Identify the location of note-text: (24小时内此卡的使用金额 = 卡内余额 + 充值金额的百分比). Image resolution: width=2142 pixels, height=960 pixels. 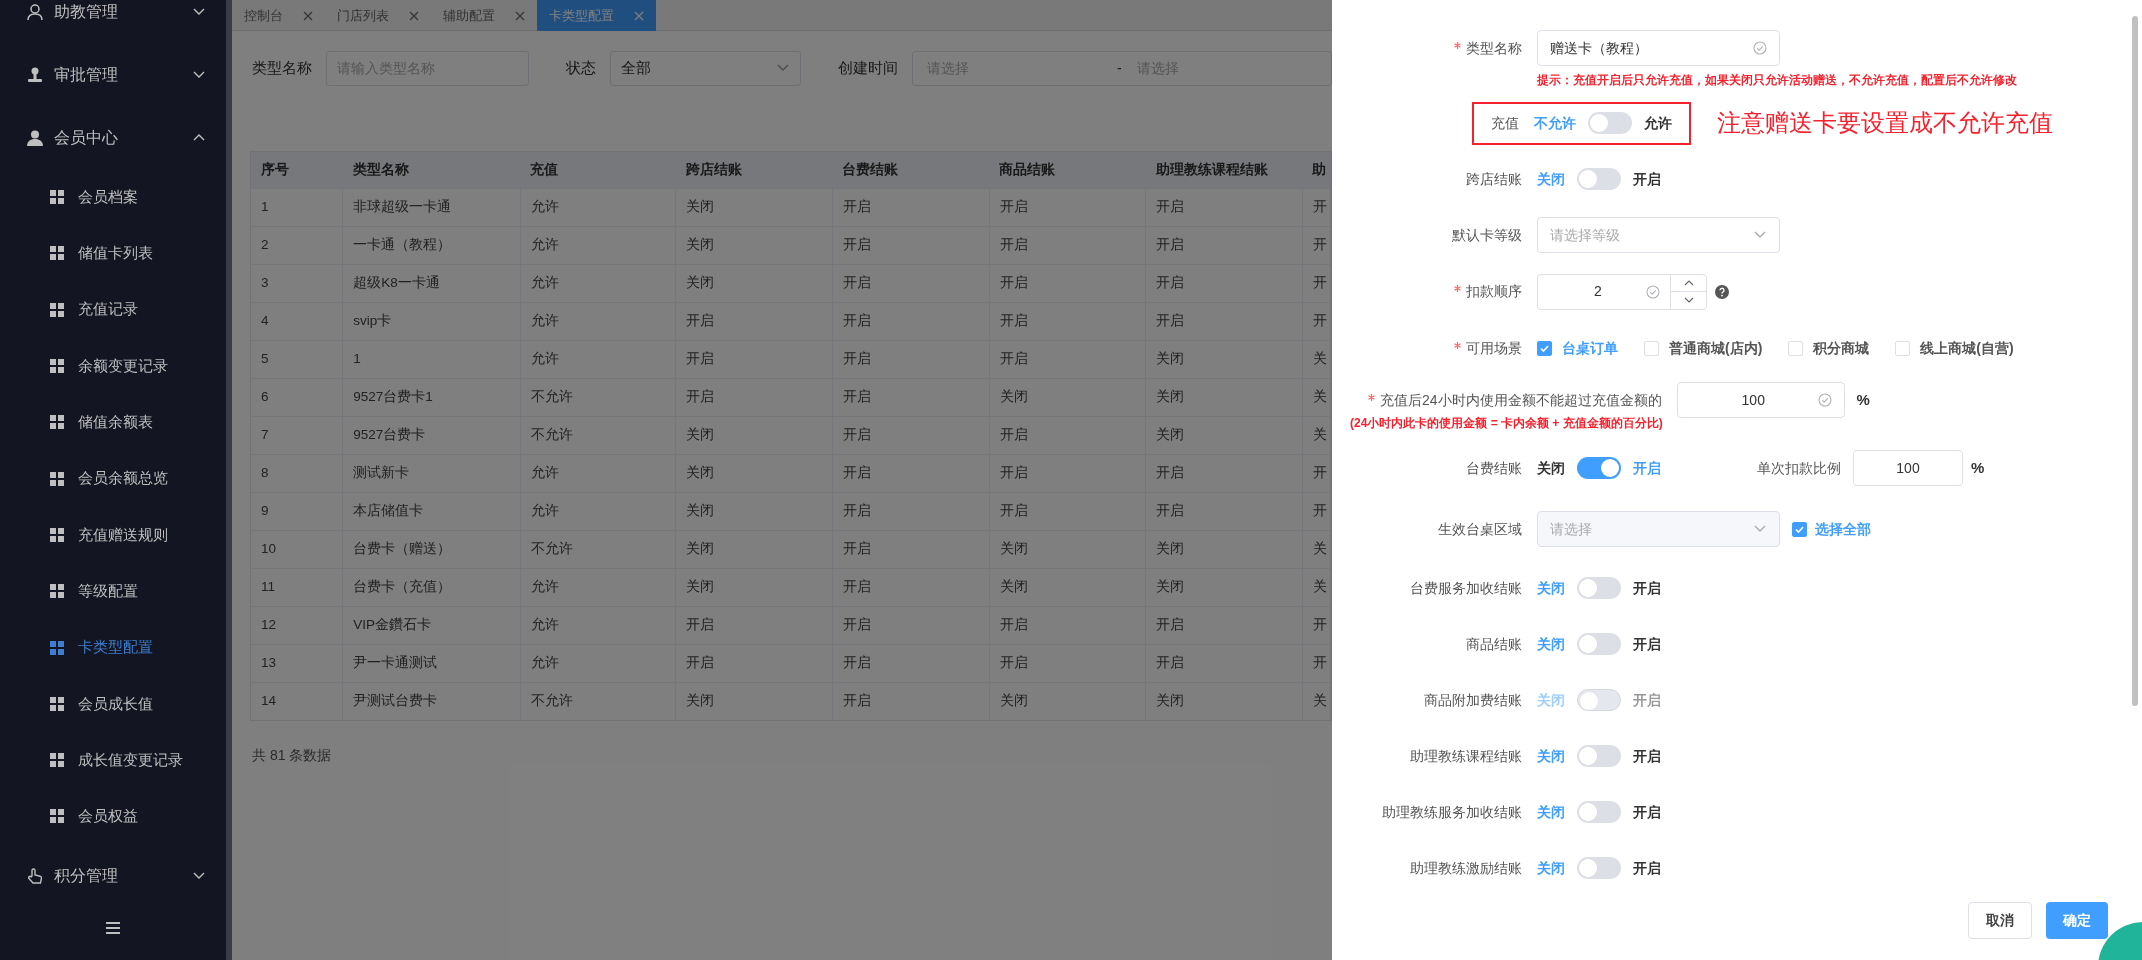
(1506, 423).